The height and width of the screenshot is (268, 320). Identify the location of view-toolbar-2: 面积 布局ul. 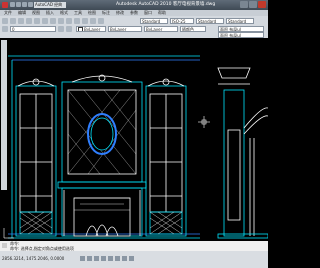
(241, 34).